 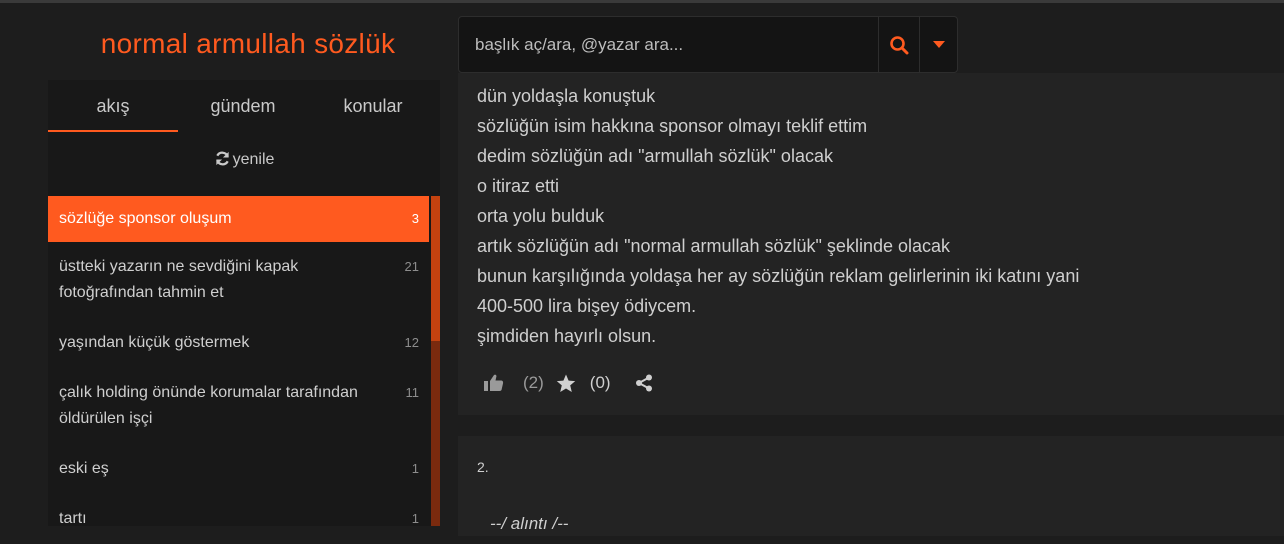 What do you see at coordinates (113, 106) in the screenshot?
I see `tab-akis: akış` at bounding box center [113, 106].